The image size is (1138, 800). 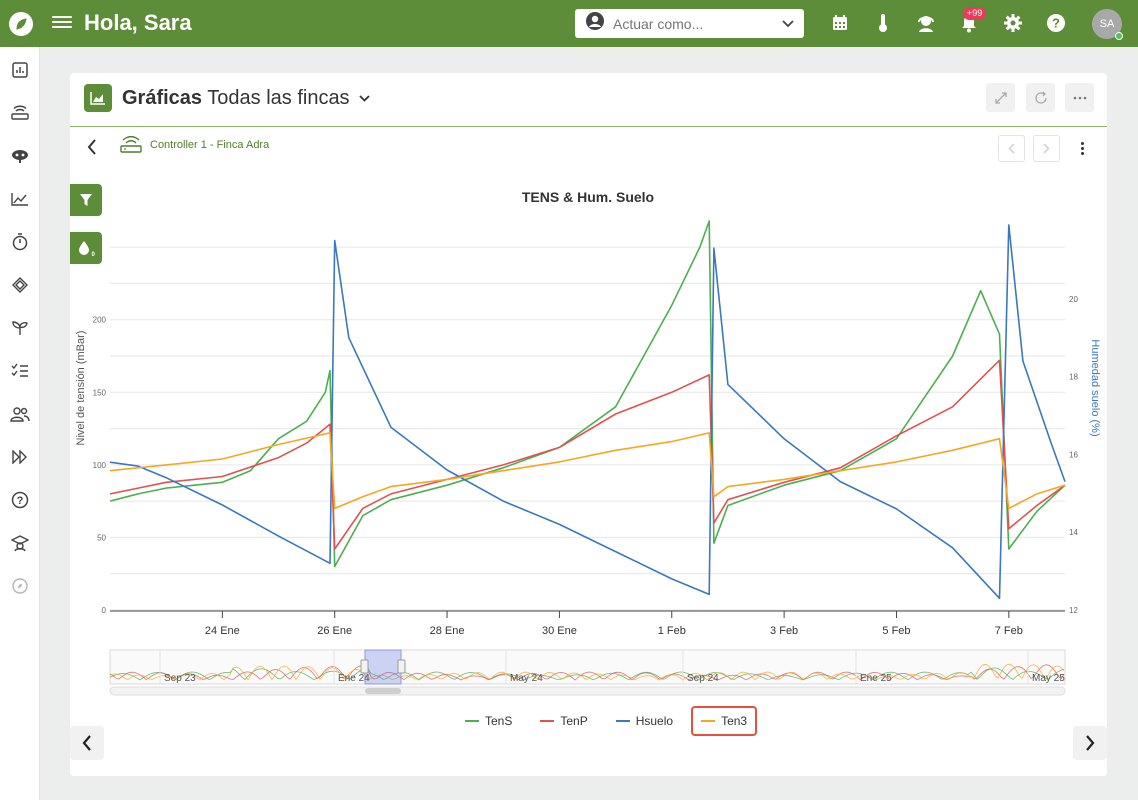 What do you see at coordinates (1079, 97) in the screenshot?
I see `more-options-icon` at bounding box center [1079, 97].